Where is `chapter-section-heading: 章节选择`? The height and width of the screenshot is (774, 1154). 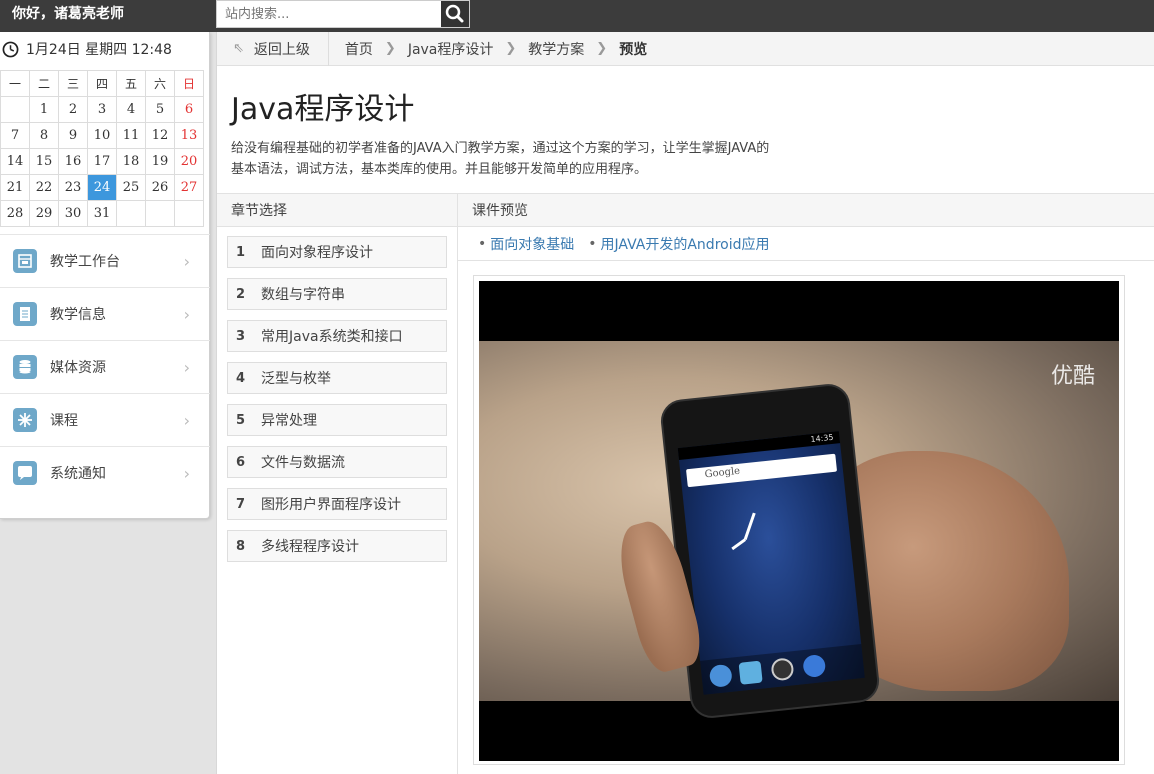 chapter-section-heading: 章节选择 is located at coordinates (337, 210).